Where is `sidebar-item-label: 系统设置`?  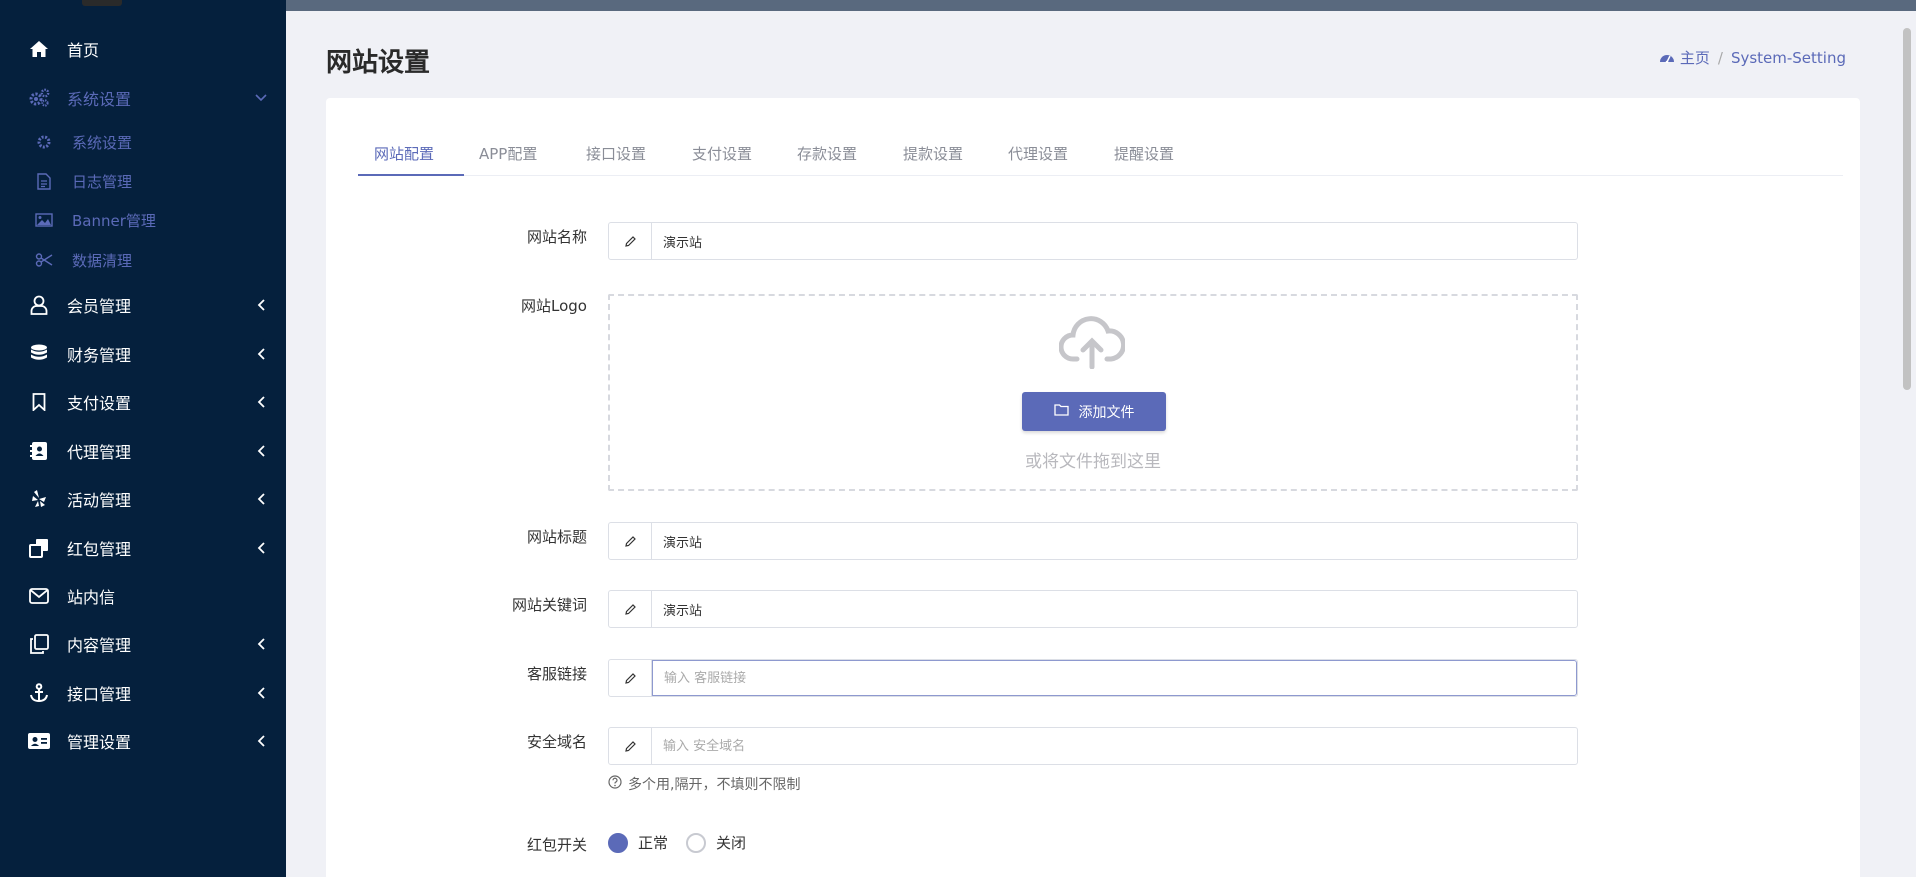
sidebar-item-label: 系统设置 is located at coordinates (99, 99).